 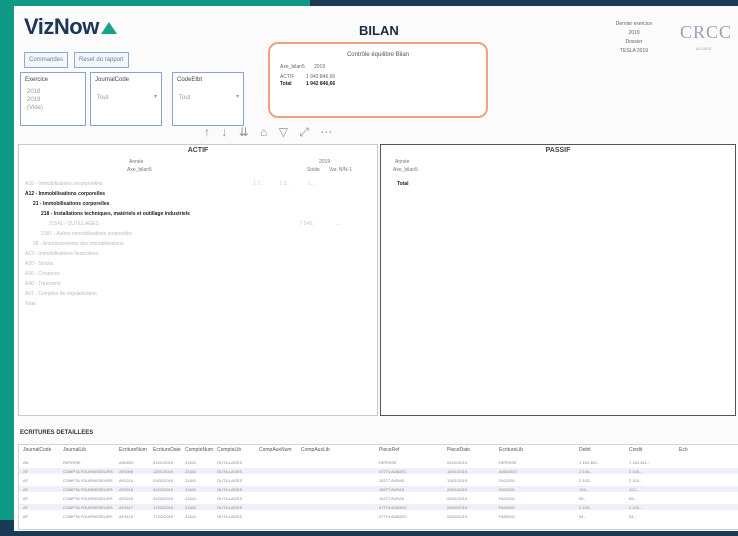 What do you see at coordinates (292, 67) in the screenshot?
I see `card-col-header: Axe_bilan5` at bounding box center [292, 67].